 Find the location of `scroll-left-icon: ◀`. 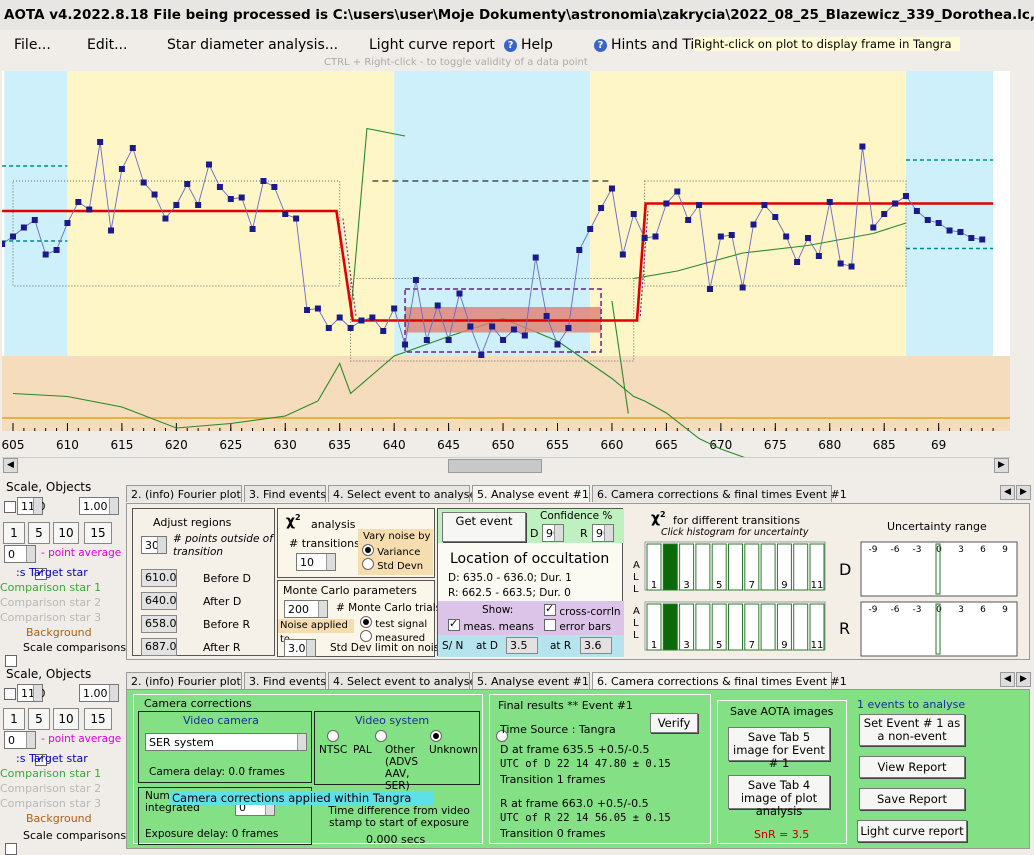

scroll-left-icon: ◀ is located at coordinates (10, 465).